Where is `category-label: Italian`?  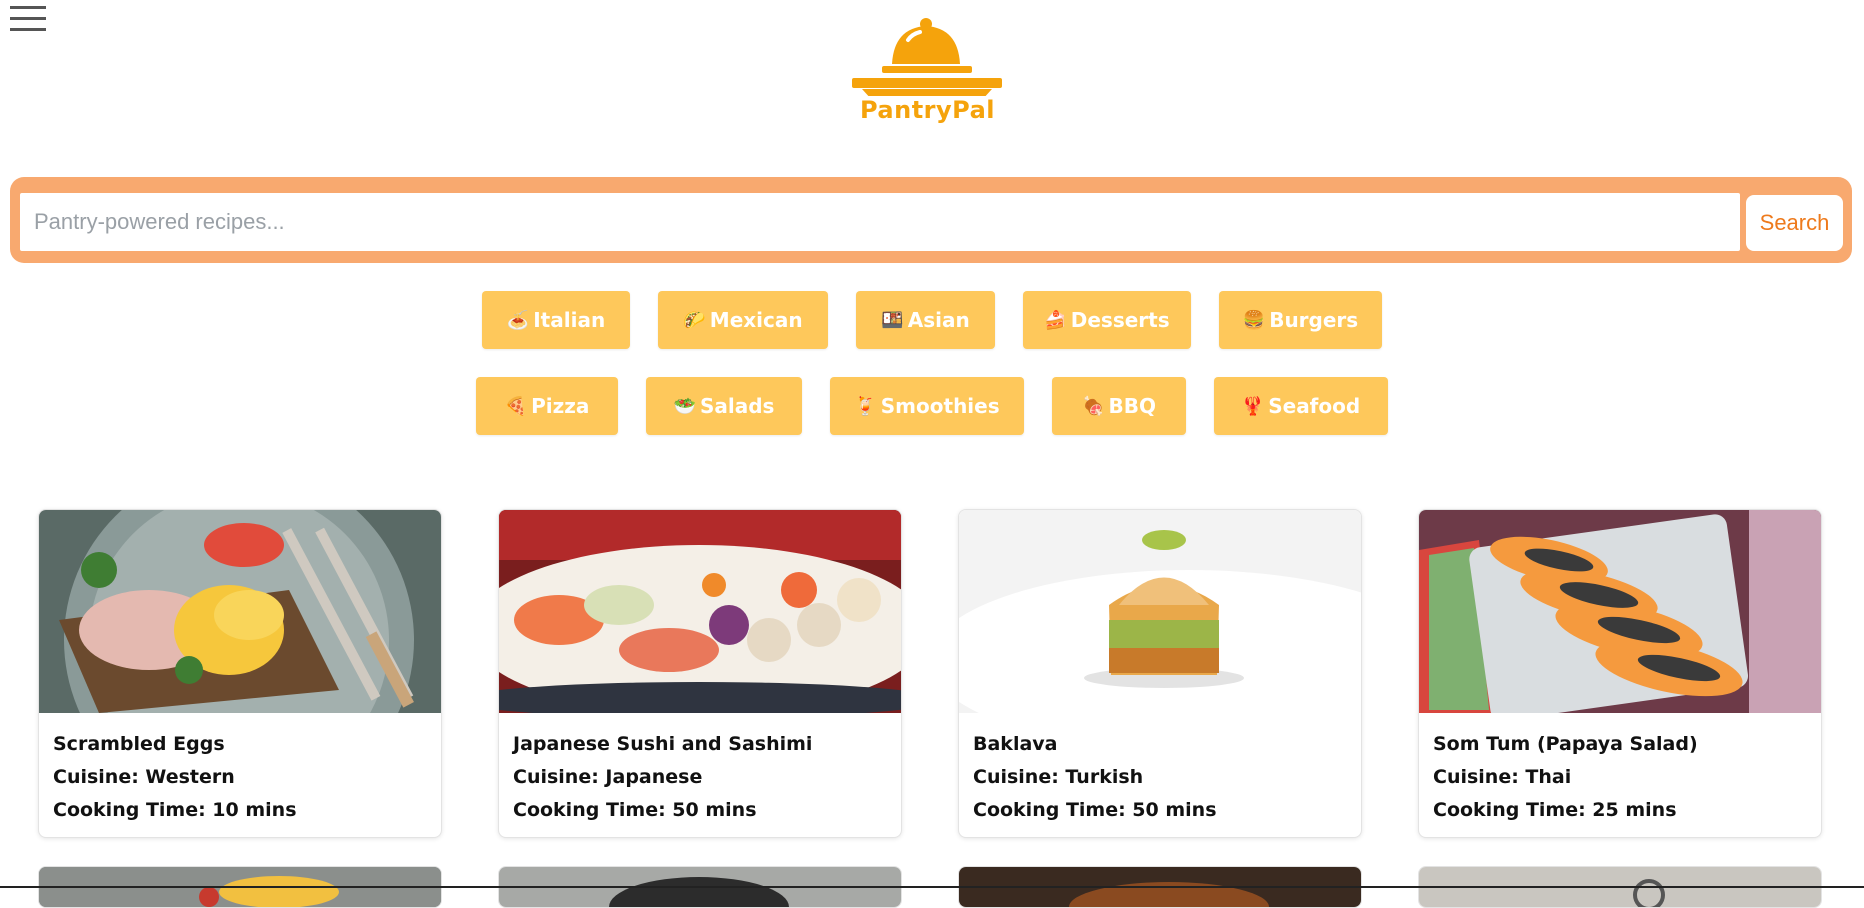 category-label: Italian is located at coordinates (569, 320).